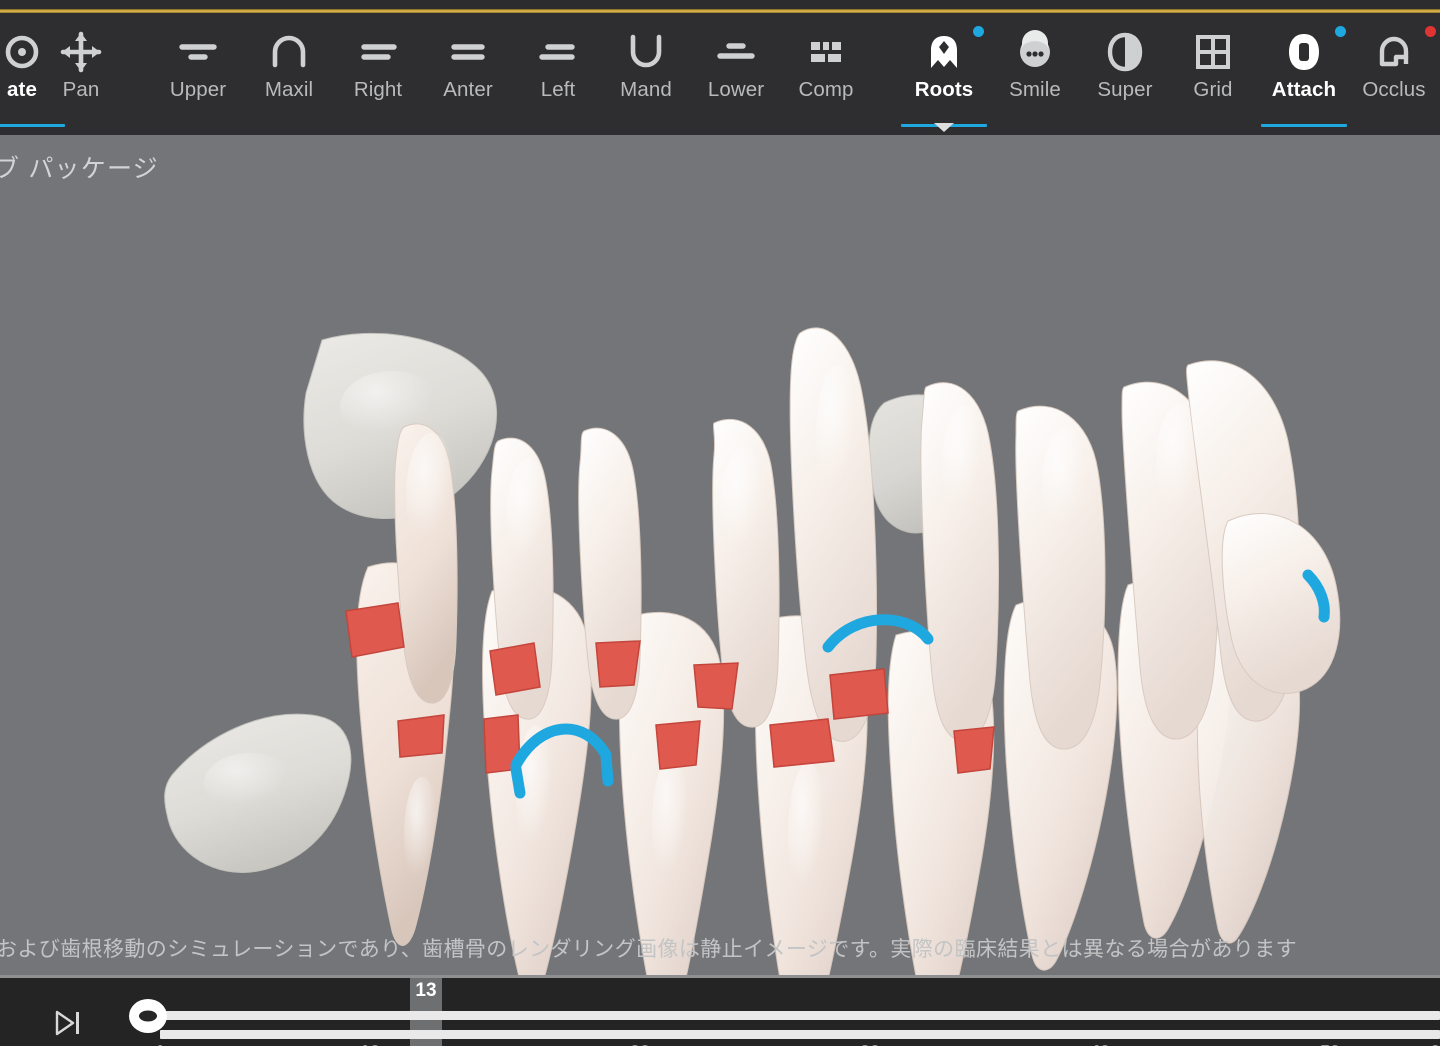 This screenshot has width=1440, height=1046. What do you see at coordinates (1100, 1044) in the screenshot?
I see `timeline-tick-label: 40` at bounding box center [1100, 1044].